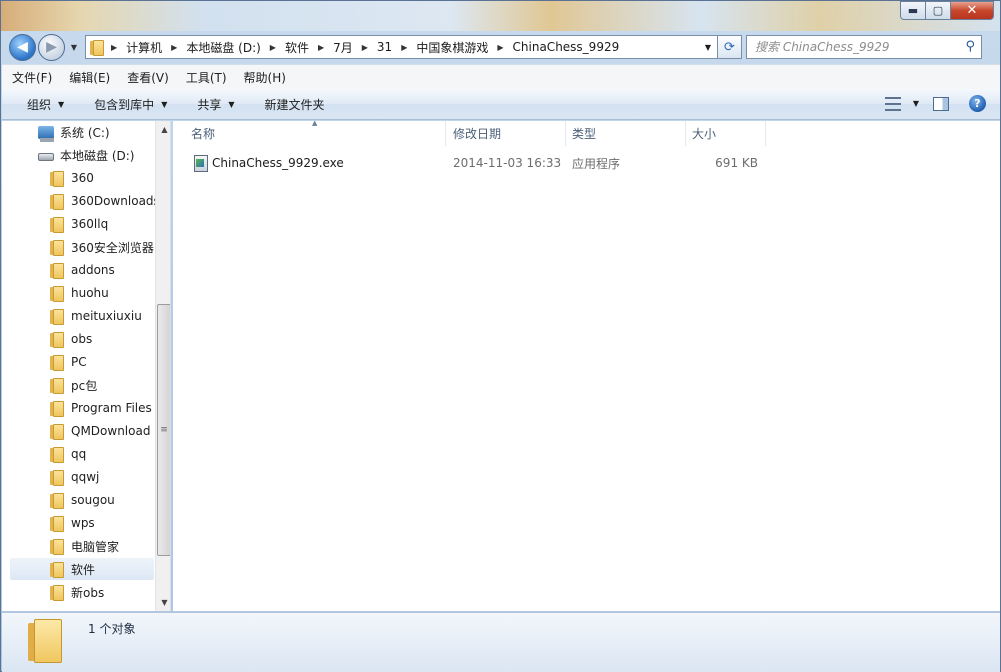 This screenshot has height=672, width=1001. Describe the element at coordinates (89, 77) in the screenshot. I see `menu-edit: 编辑(E)` at that location.